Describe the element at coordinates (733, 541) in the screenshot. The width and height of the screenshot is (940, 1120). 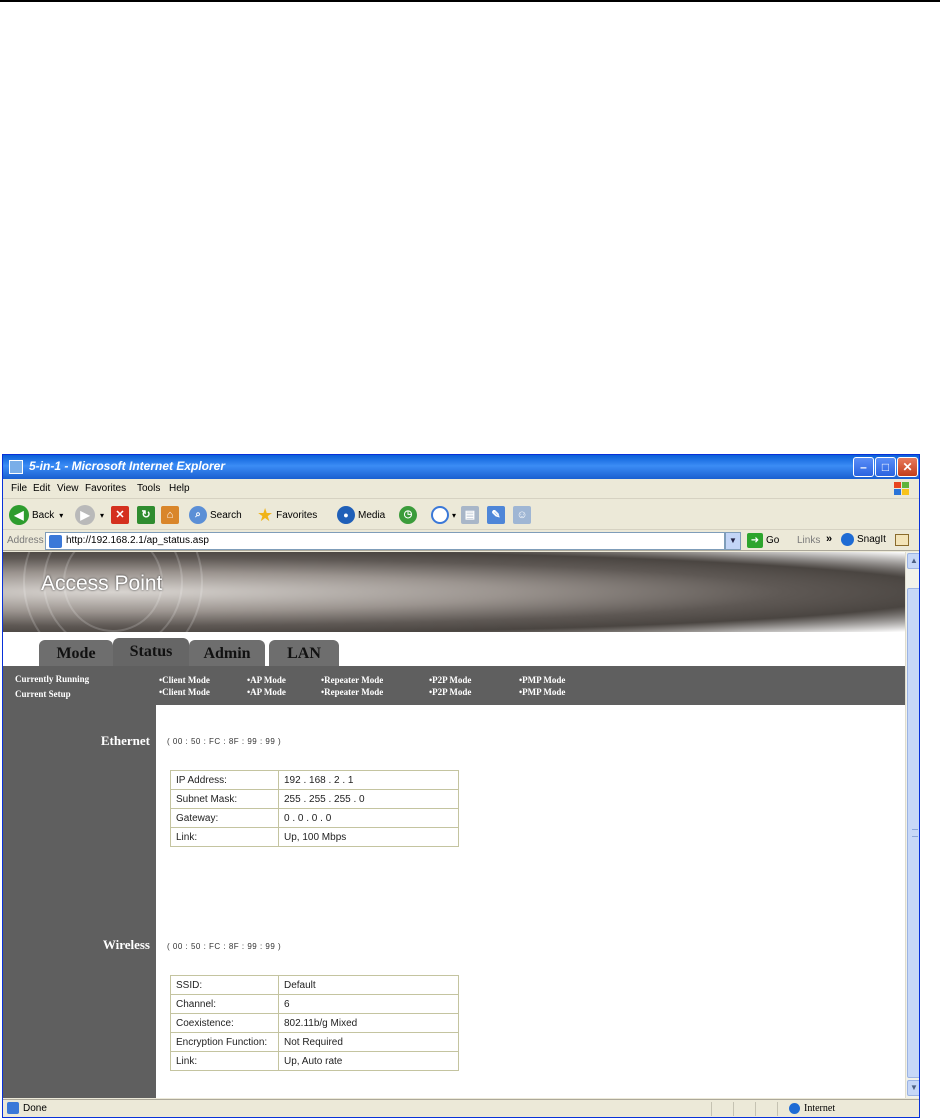
I see `address-dropdown-icon: ▼` at that location.